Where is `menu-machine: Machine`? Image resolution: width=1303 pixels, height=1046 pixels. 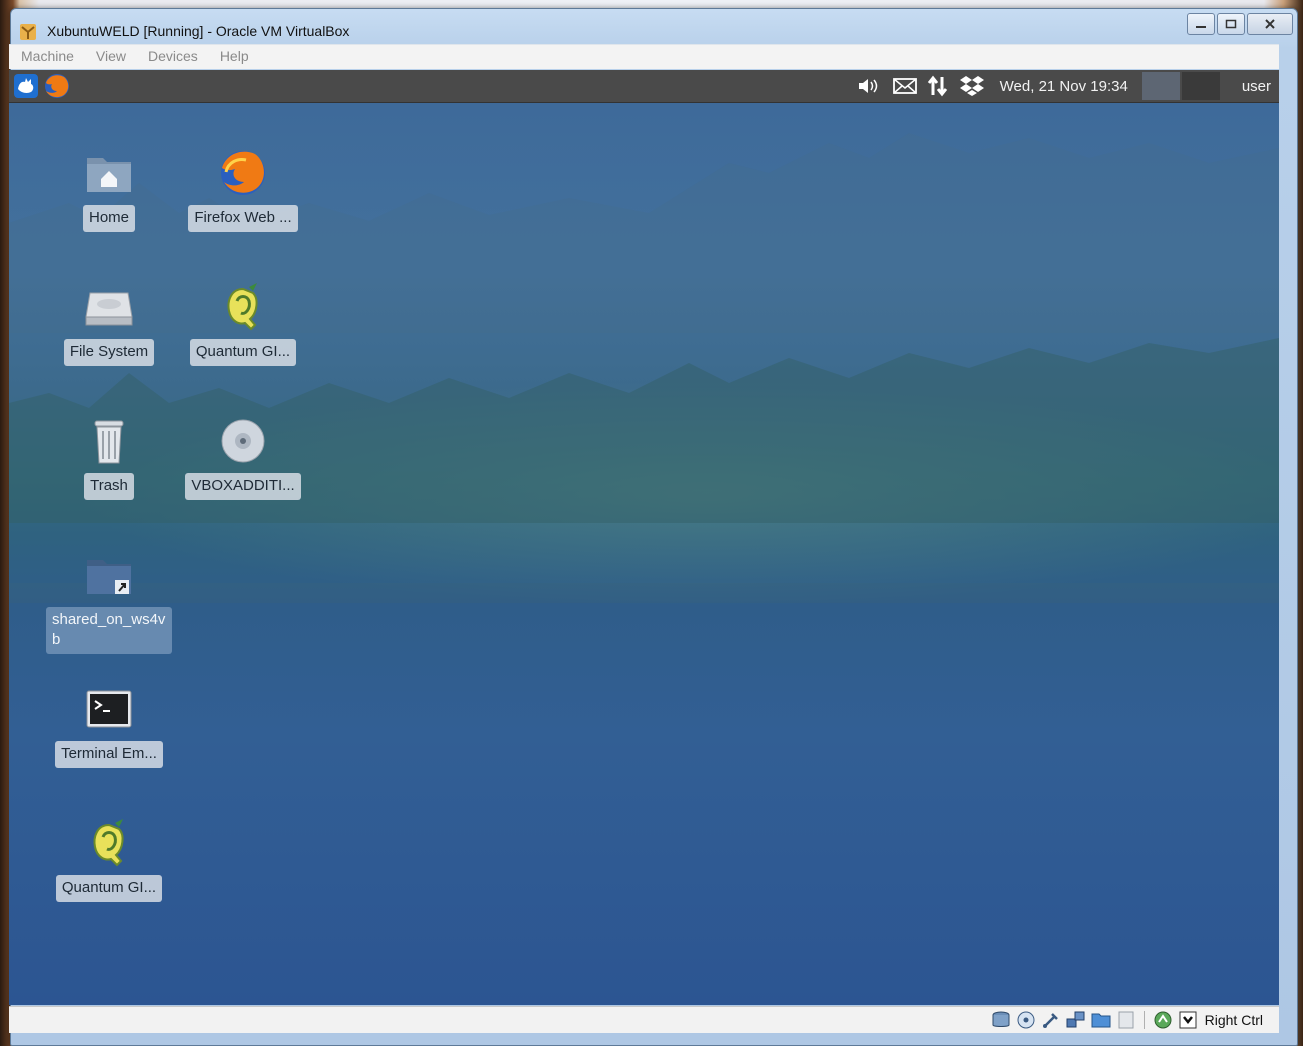
menu-machine: Machine is located at coordinates (46, 54).